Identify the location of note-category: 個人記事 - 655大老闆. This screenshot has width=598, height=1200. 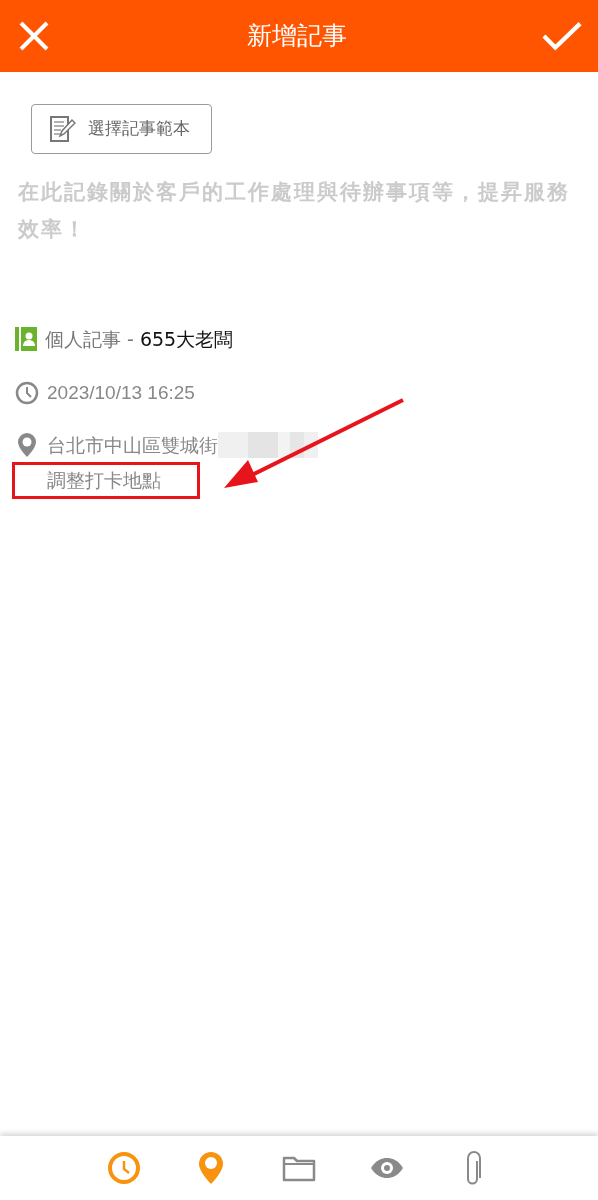
(139, 339).